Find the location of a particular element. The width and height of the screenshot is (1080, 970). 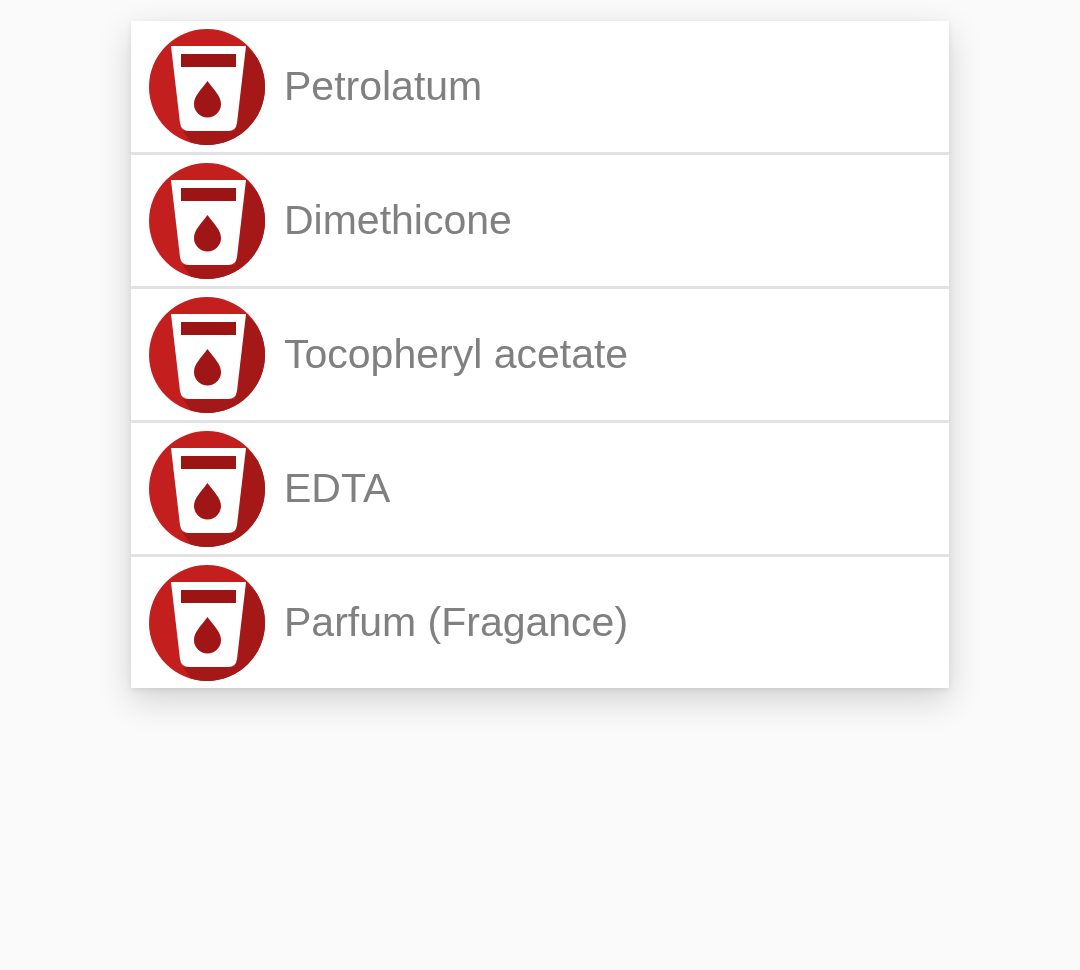

ingredient-name: Parfum (Fragance) is located at coordinates (456, 622).